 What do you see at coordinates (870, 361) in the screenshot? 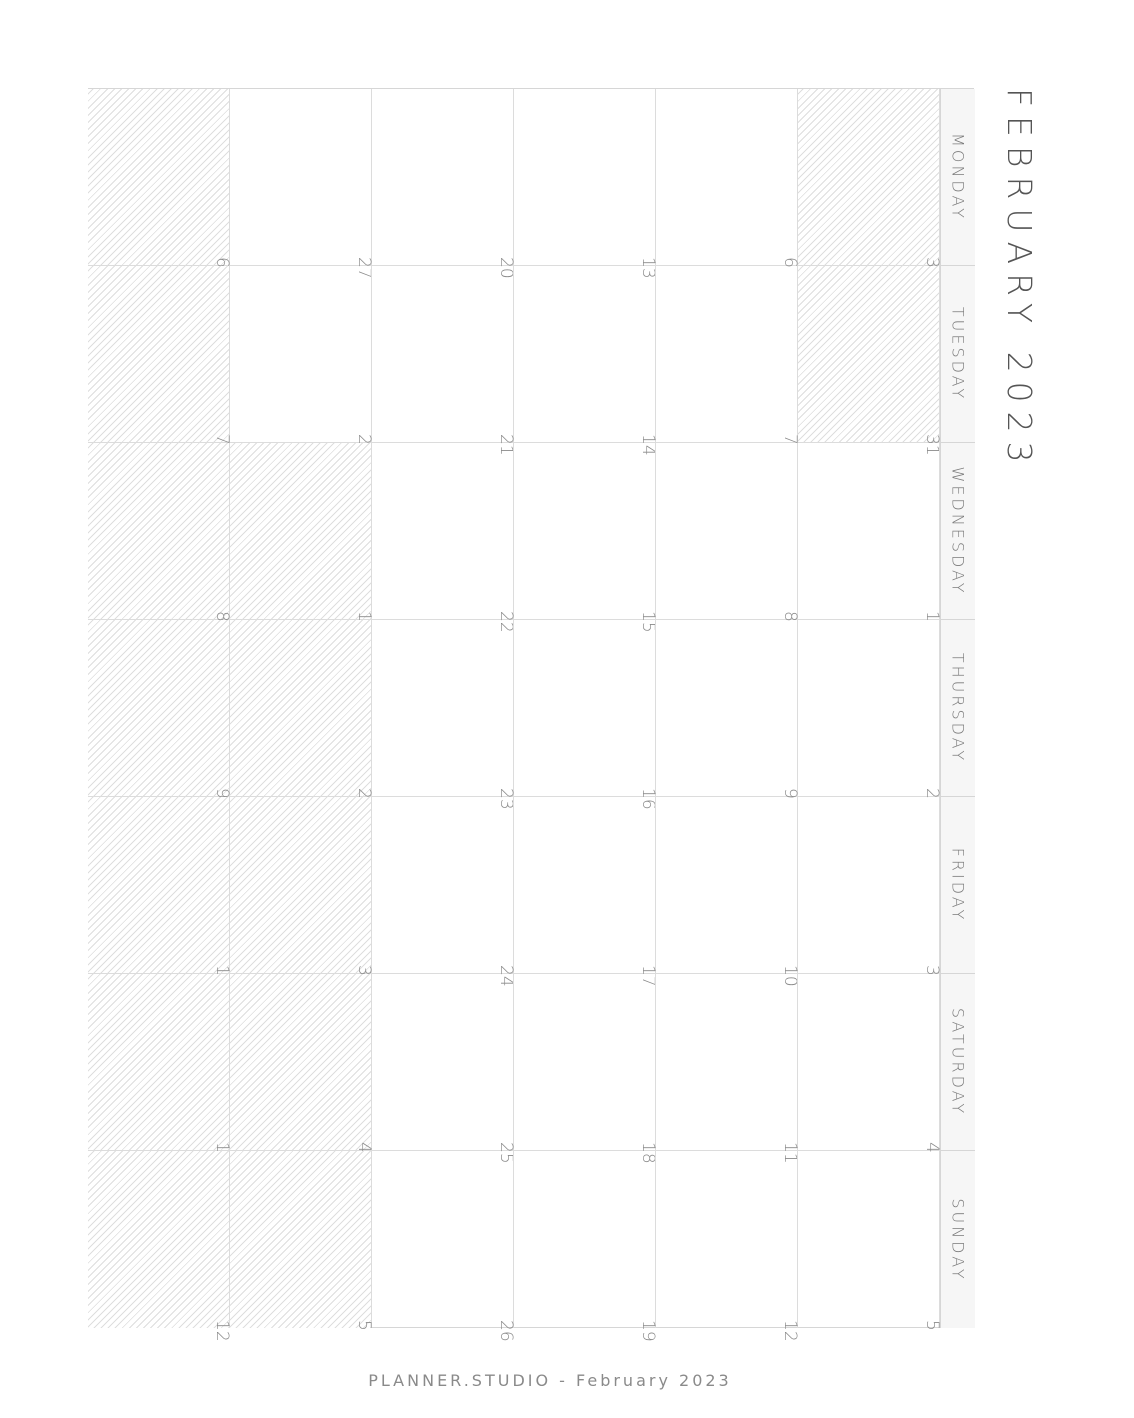
I see `day-cell-outside-month: 31` at bounding box center [870, 361].